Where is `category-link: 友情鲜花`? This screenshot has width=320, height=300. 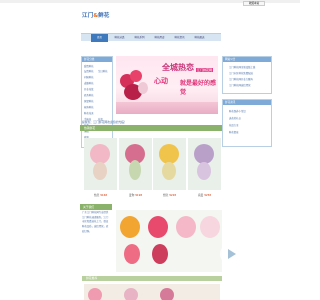 category-link: 友情鲜花 is located at coordinates (89, 71).